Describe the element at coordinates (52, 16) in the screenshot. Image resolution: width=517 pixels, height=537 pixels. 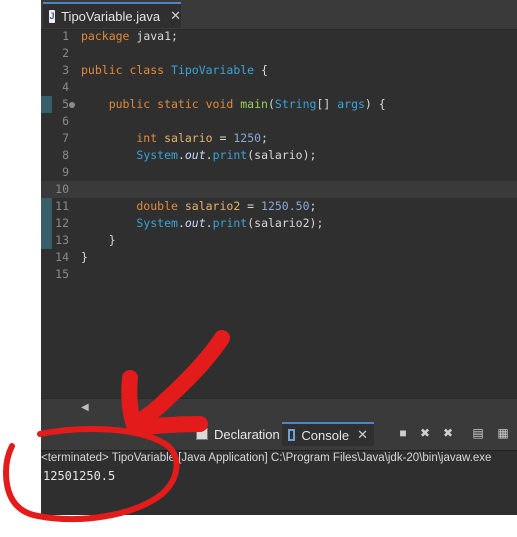
I see `java-file-icon: J` at that location.